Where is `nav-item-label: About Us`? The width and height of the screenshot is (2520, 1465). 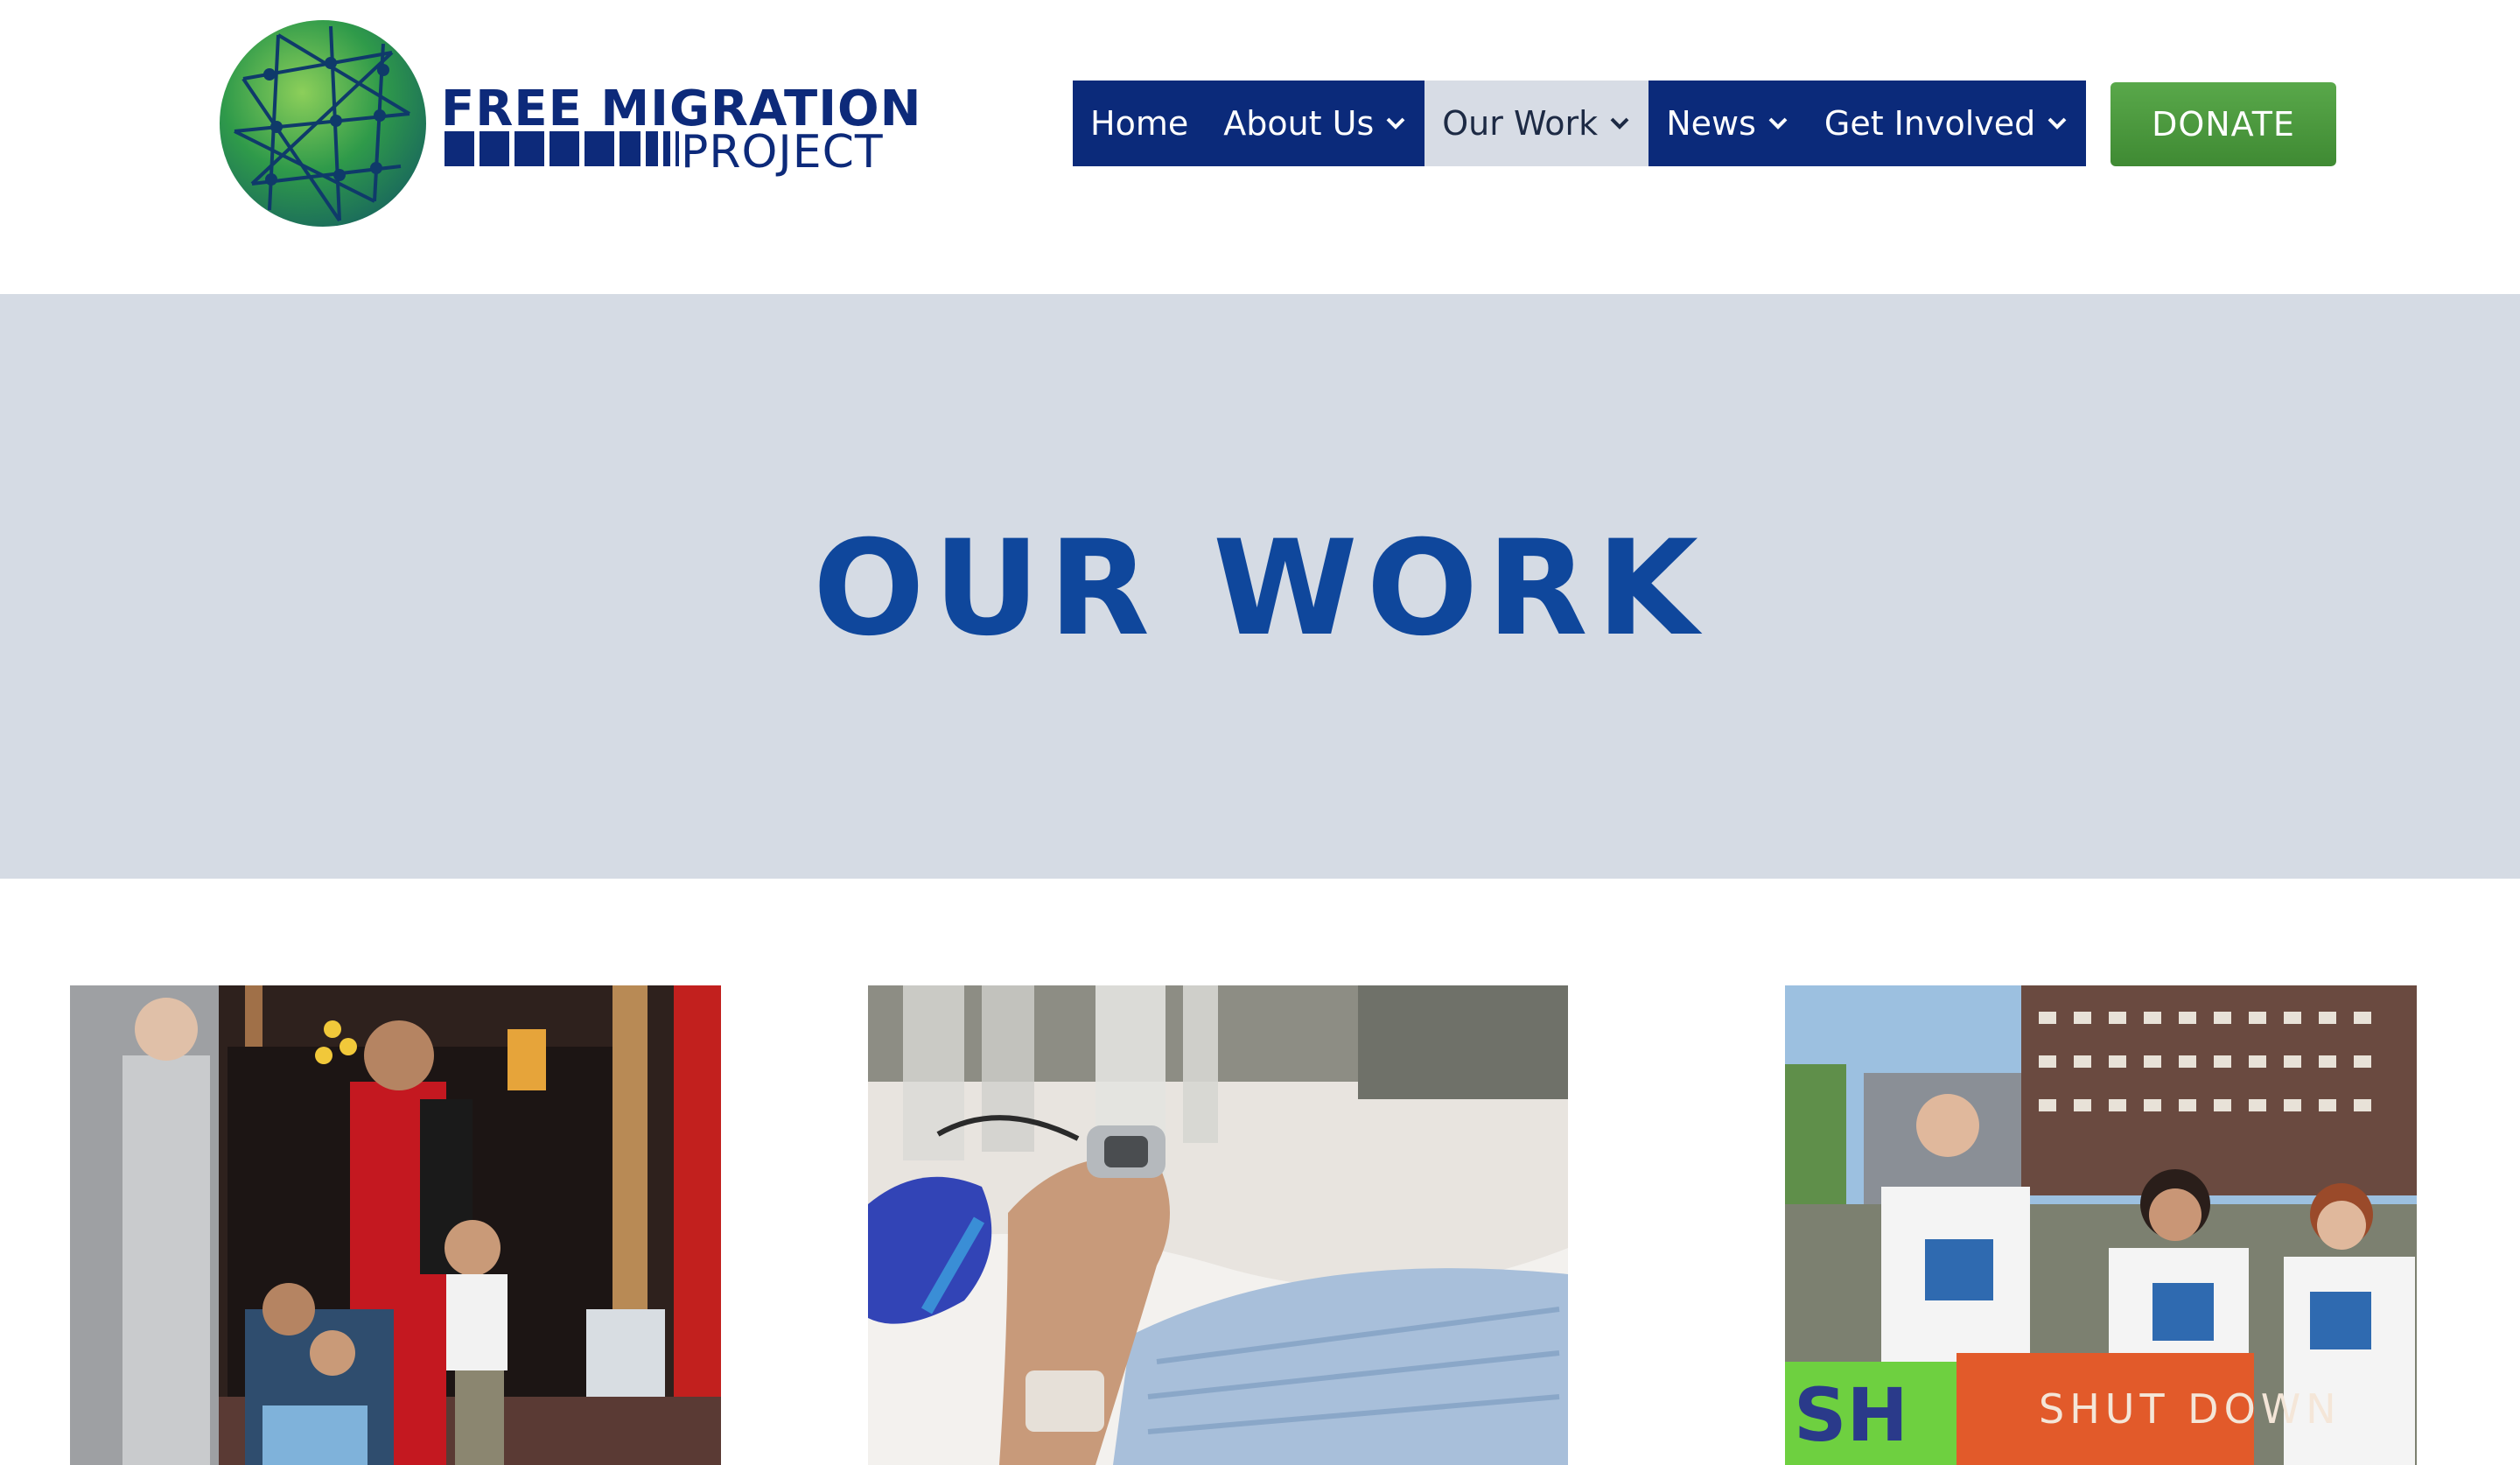 nav-item-label: About Us is located at coordinates (1299, 123).